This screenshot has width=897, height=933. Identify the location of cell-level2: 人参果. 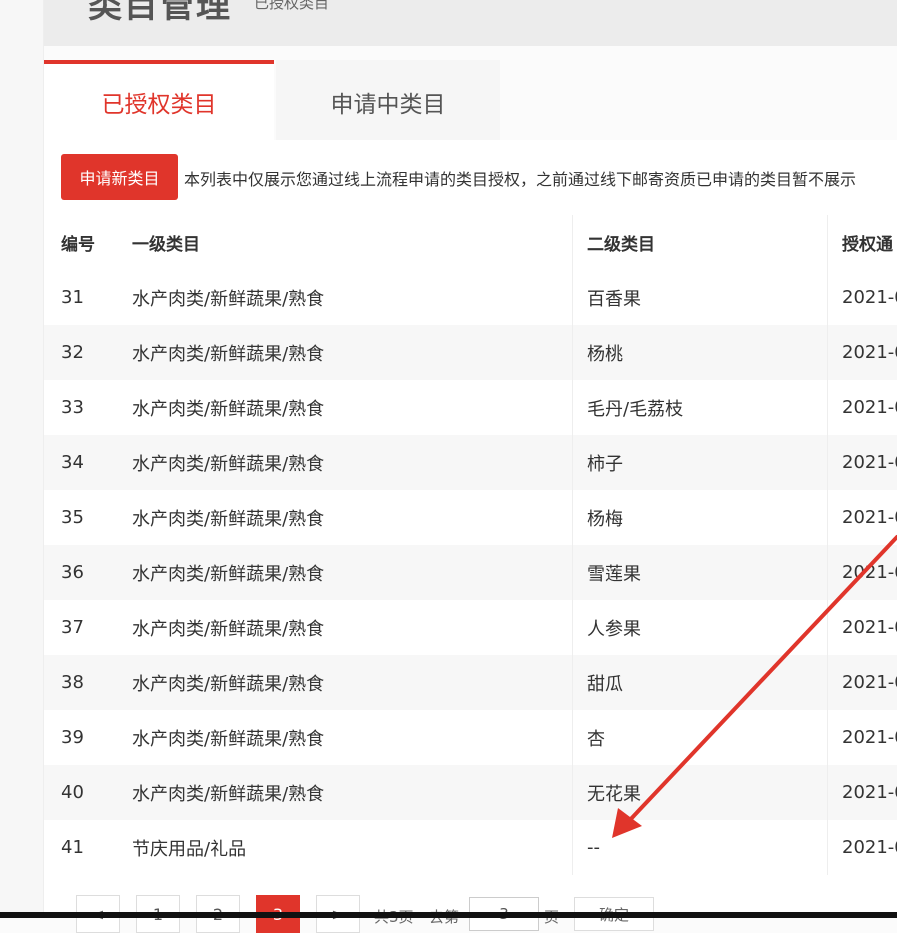
(614, 629).